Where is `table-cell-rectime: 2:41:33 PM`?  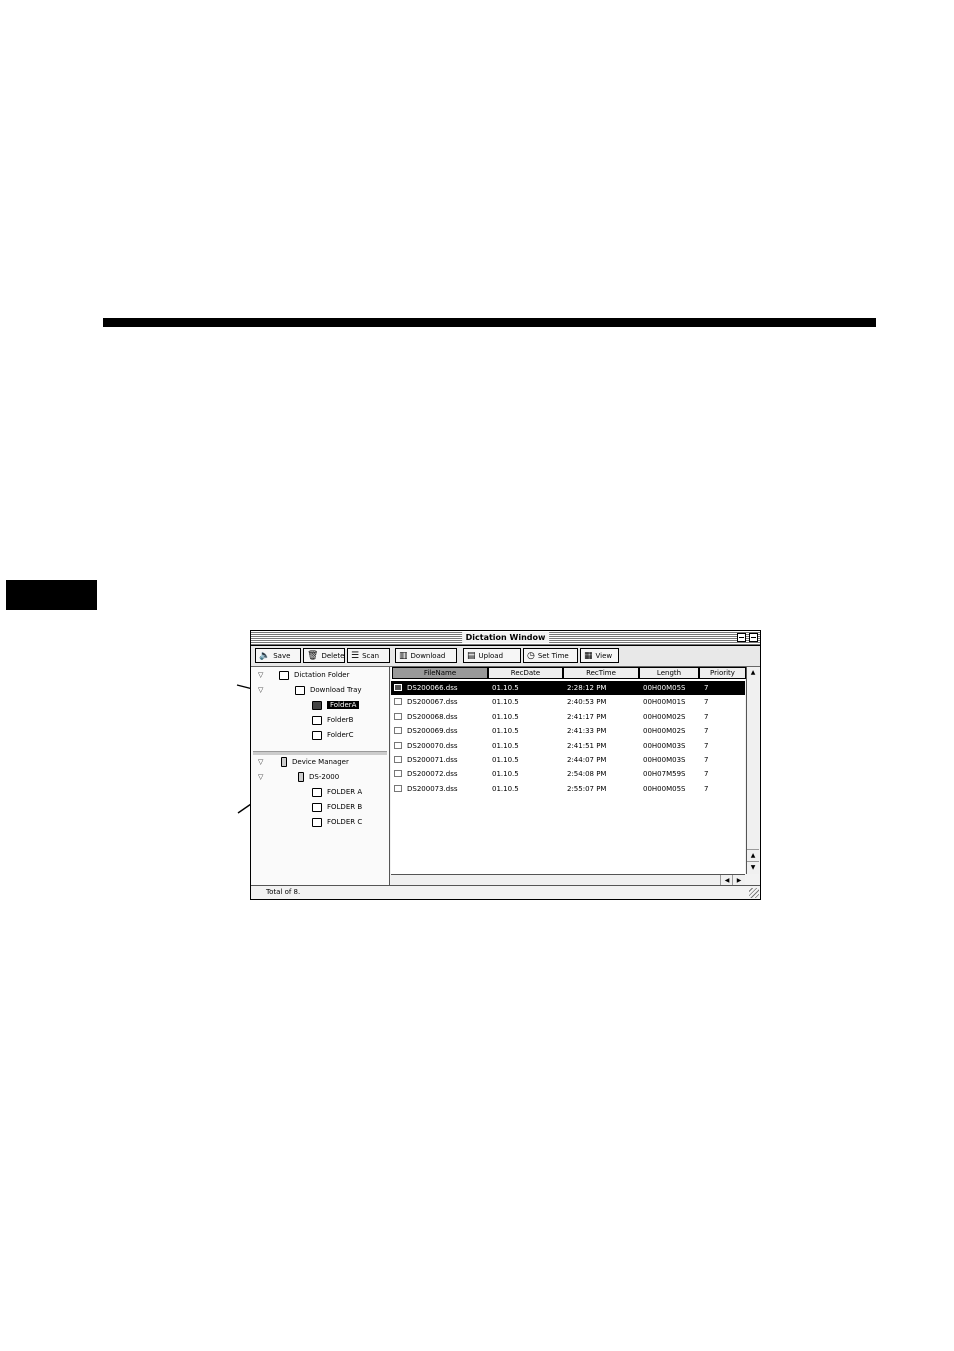
table-cell-rectime: 2:41:33 PM is located at coordinates (587, 731).